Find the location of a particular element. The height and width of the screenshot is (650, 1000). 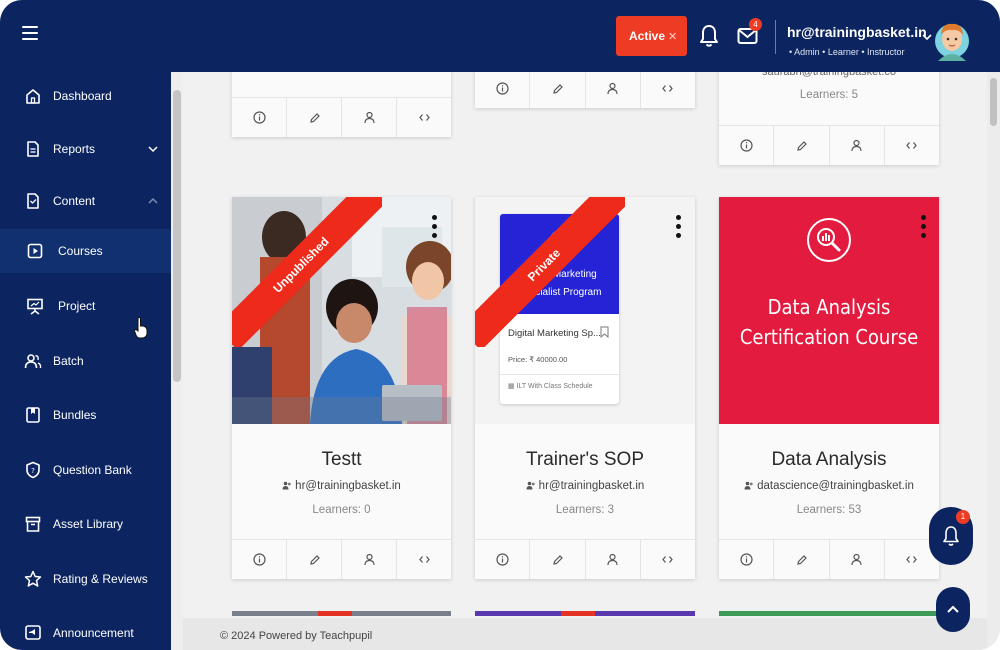

scroll-to-top-button is located at coordinates (953, 609).